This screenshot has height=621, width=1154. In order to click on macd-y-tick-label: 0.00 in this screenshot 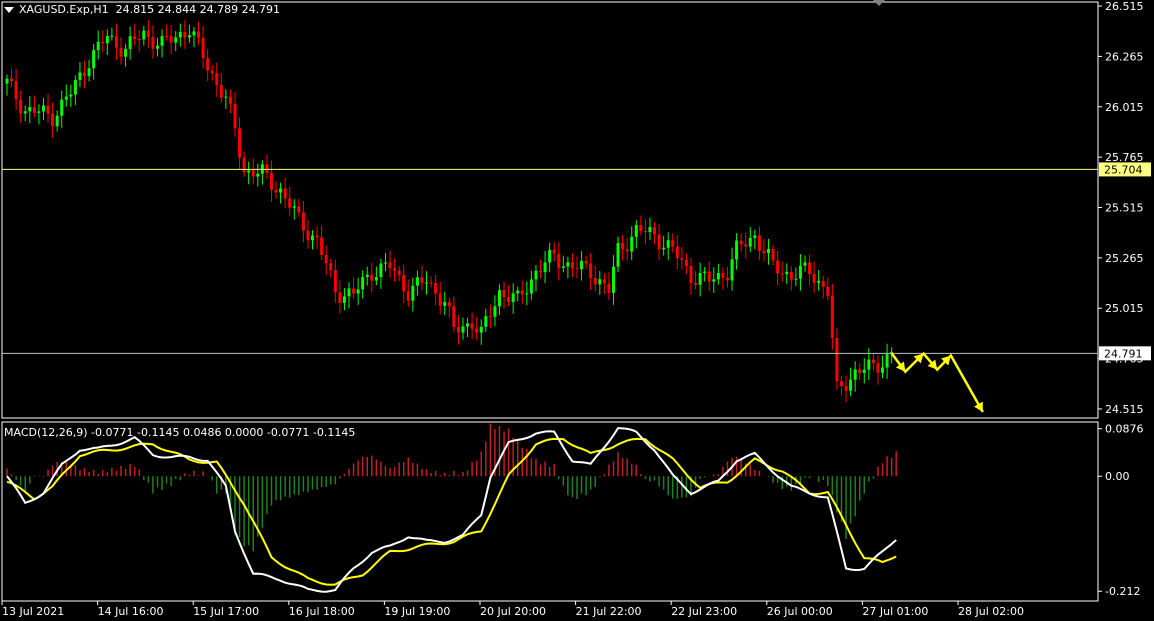, I will do `click(1117, 476)`.